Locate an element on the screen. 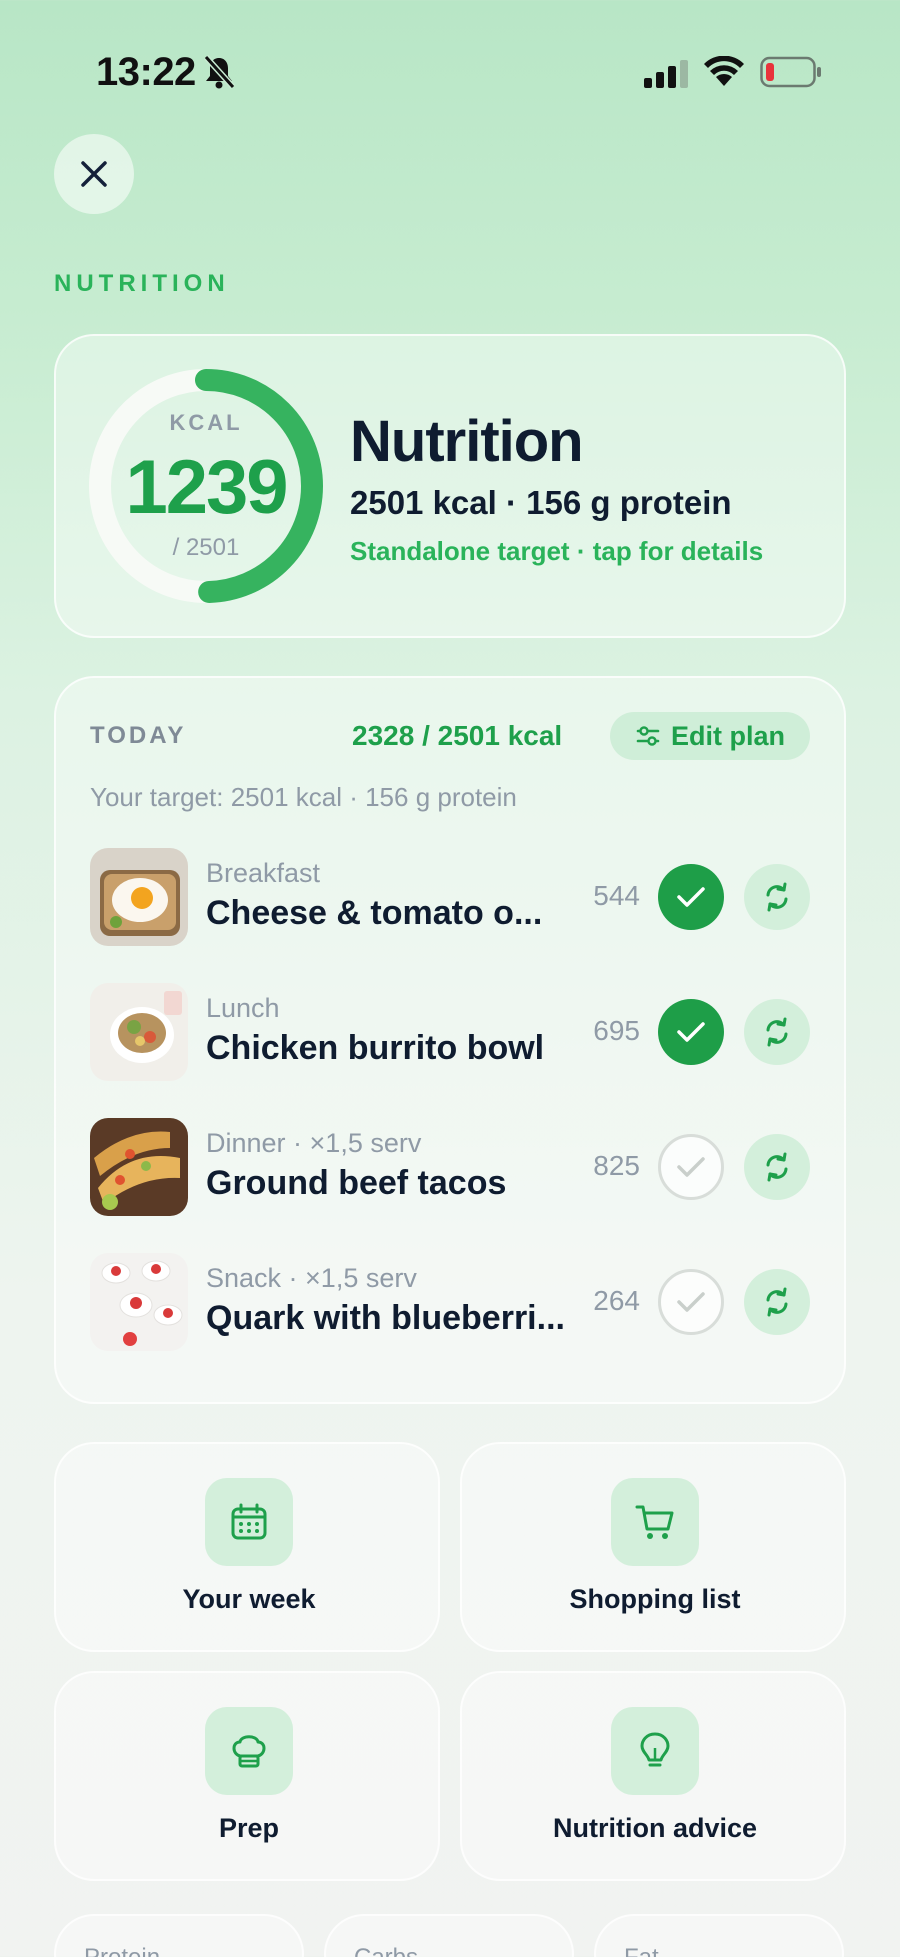  daily-target-summary: 2501 kcal · 156 g protein is located at coordinates (541, 502).